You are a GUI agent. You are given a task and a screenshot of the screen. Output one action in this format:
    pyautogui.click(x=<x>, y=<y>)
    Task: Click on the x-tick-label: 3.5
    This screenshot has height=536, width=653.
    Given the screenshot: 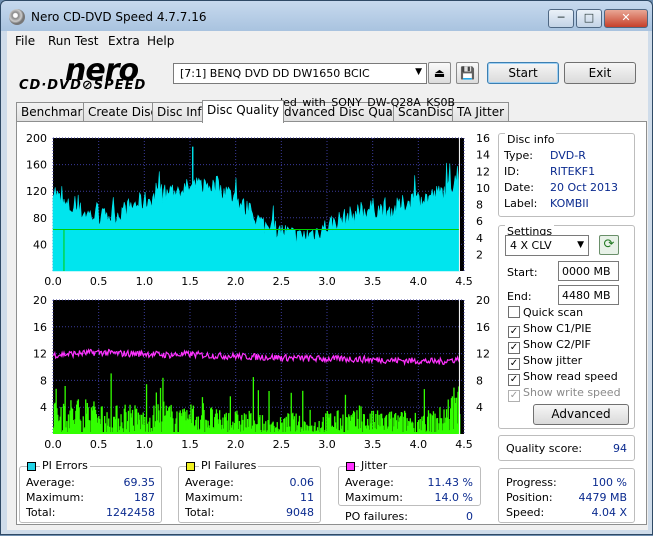 What is the action you would take?
    pyautogui.click(x=373, y=281)
    